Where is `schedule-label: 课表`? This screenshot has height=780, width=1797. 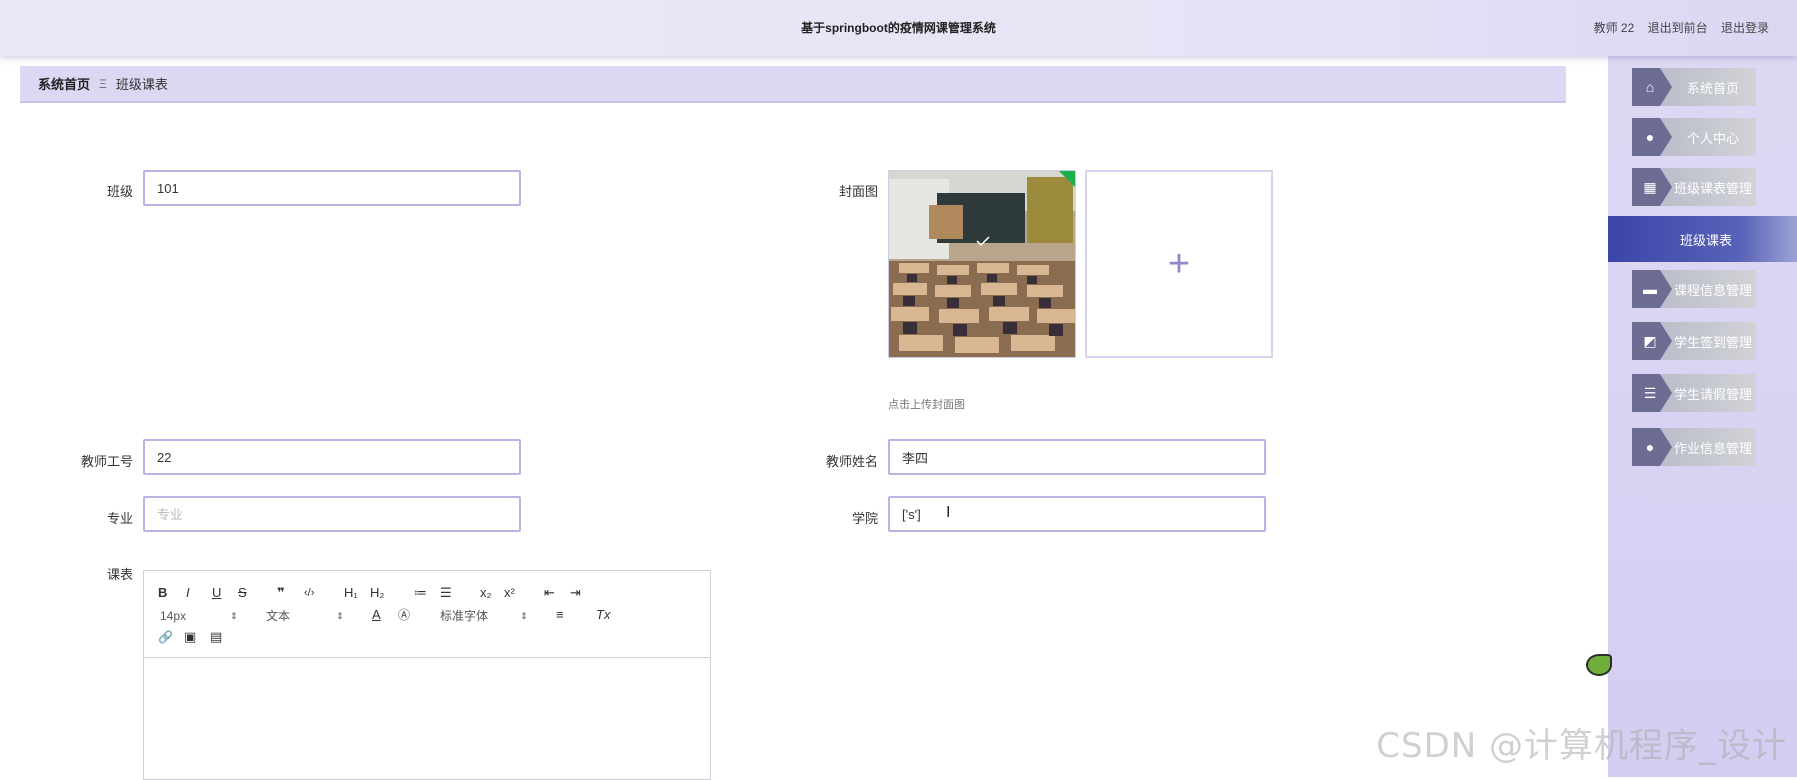 schedule-label: 课表 is located at coordinates (119, 574).